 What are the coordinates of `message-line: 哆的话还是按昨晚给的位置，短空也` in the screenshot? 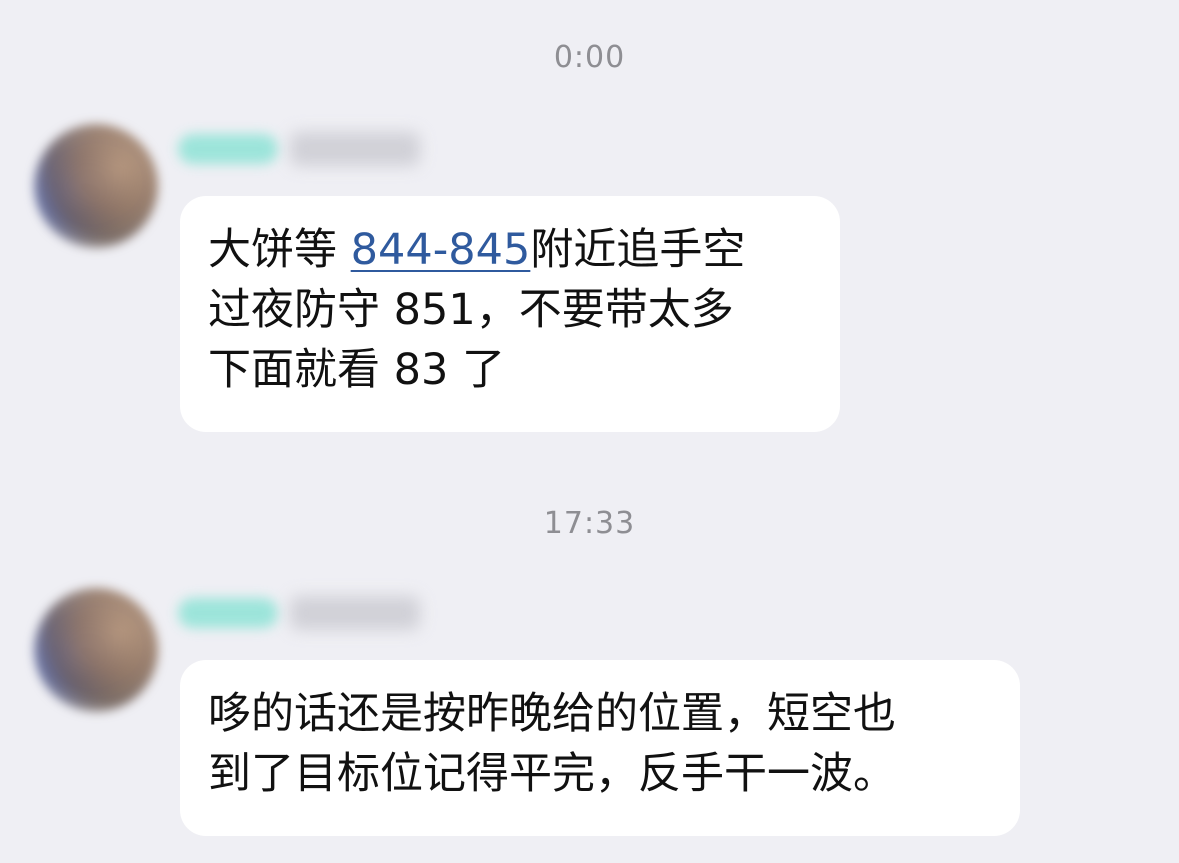 It's located at (552, 714).